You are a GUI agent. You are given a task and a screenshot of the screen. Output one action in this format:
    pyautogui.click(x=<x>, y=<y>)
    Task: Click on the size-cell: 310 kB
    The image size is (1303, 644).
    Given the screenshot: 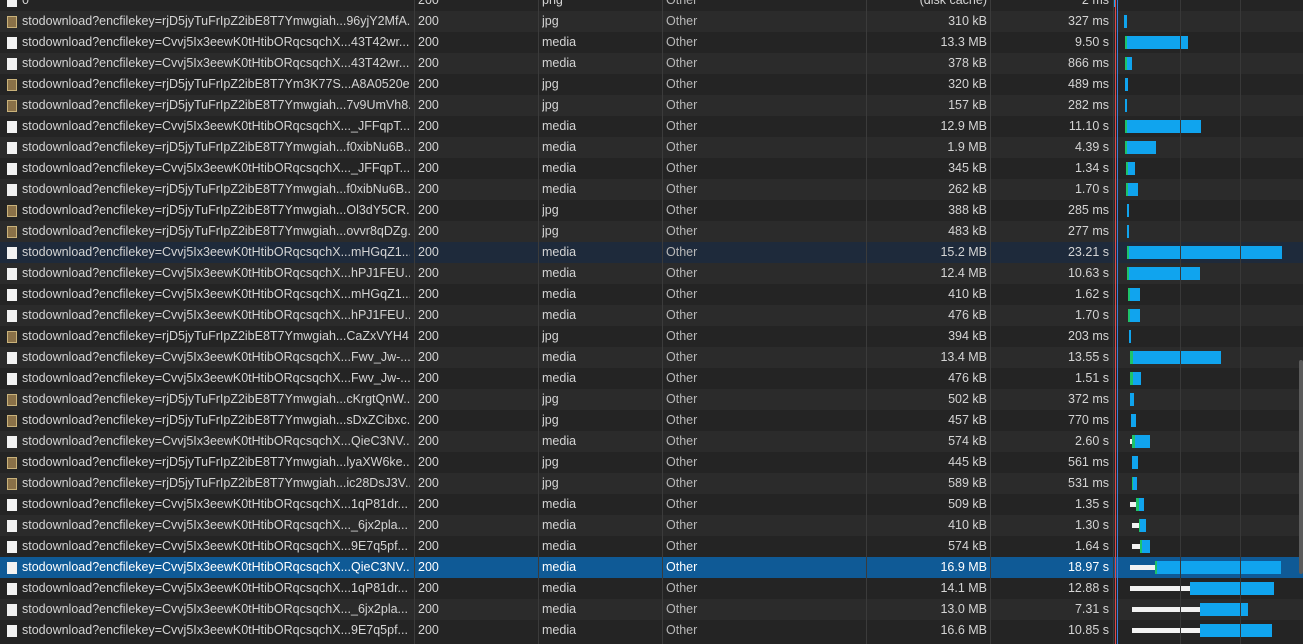 What is the action you would take?
    pyautogui.click(x=967, y=21)
    